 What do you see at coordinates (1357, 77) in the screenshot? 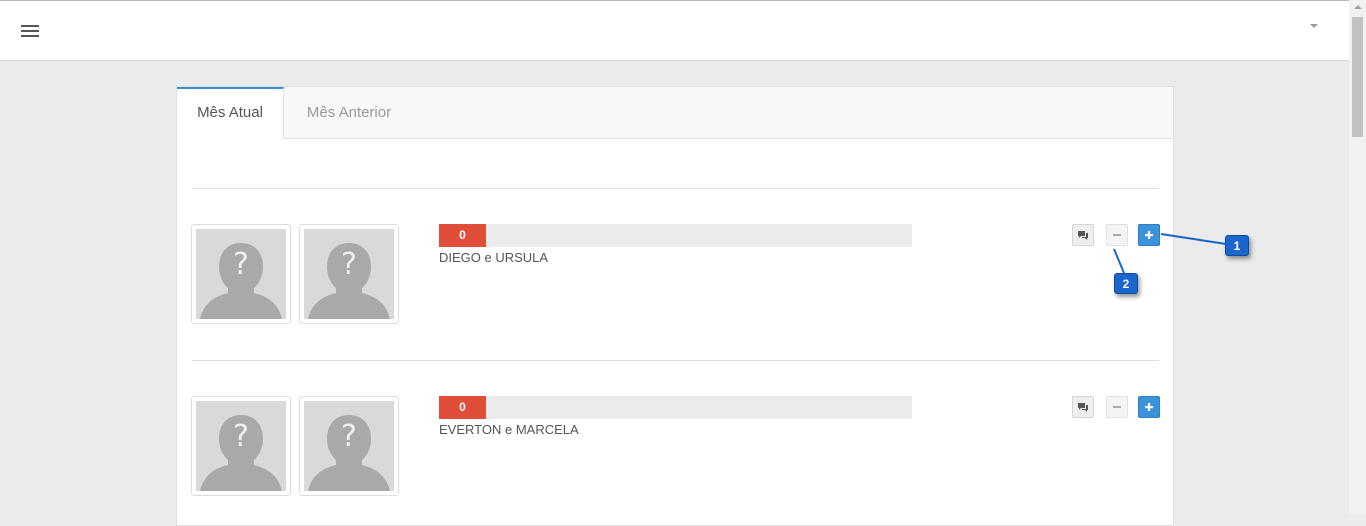
I see `scrollbar-thumb` at bounding box center [1357, 77].